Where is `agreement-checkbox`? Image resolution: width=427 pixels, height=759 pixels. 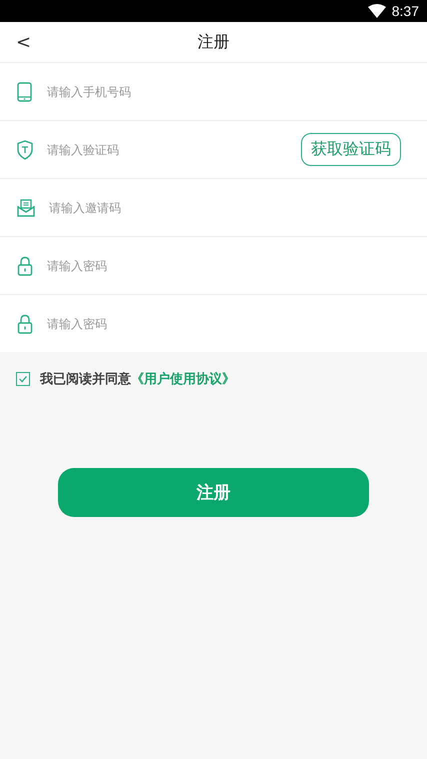
agreement-checkbox is located at coordinates (23, 379).